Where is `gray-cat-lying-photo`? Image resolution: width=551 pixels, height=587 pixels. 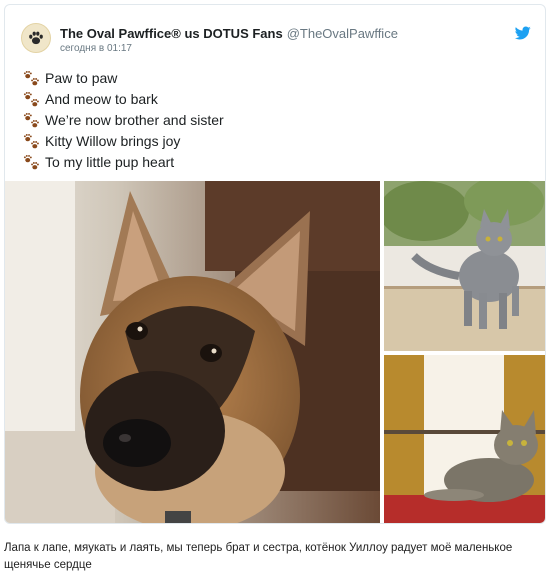
gray-cat-lying-photo is located at coordinates (464, 439).